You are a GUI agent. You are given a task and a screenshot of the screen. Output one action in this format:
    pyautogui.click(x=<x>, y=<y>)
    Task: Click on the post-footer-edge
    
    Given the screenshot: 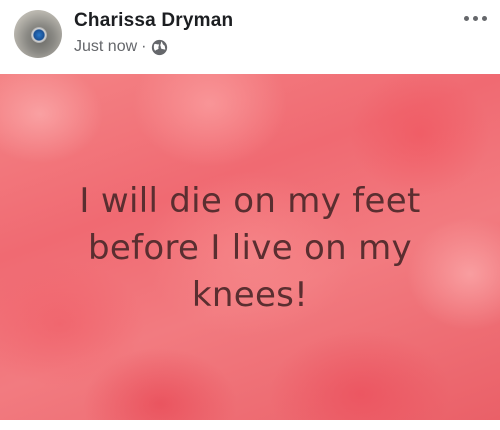 What is the action you would take?
    pyautogui.click(x=250, y=425)
    